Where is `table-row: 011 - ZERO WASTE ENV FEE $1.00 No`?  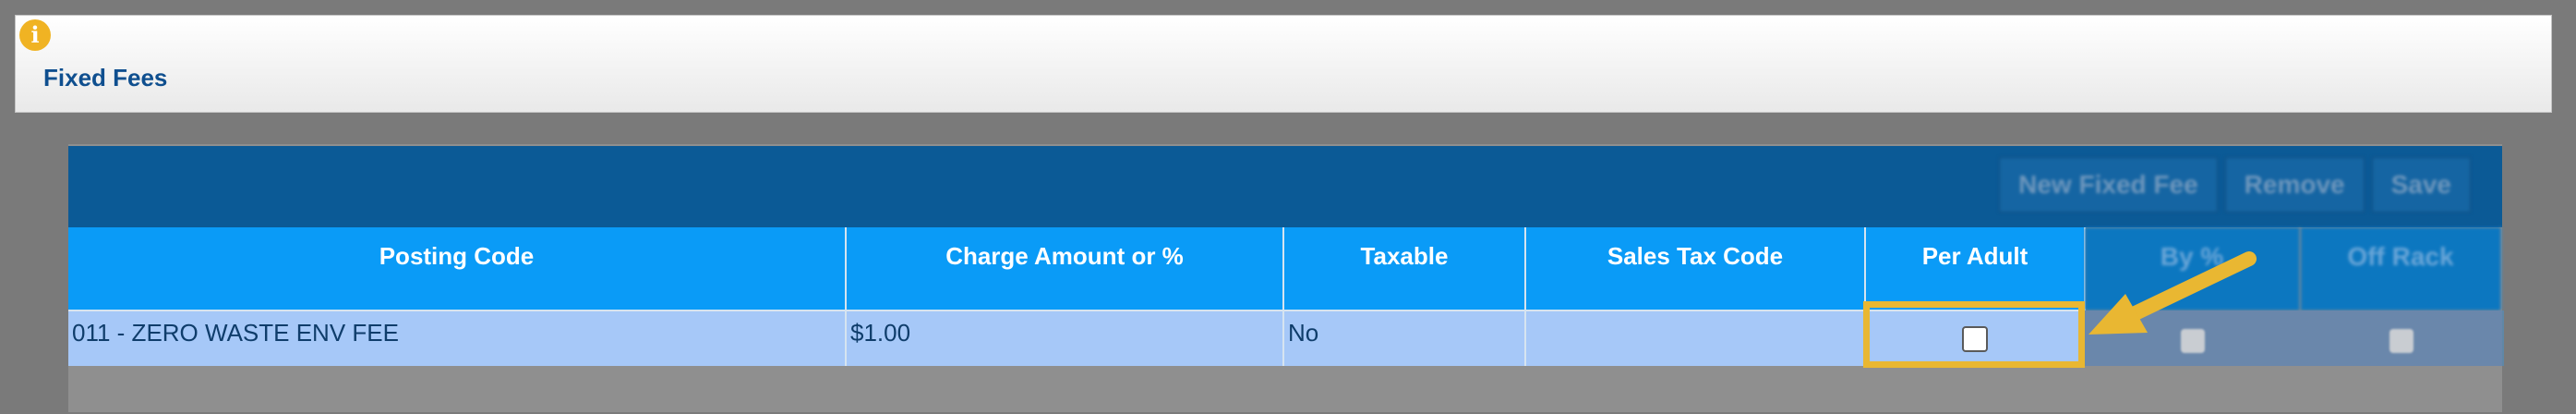 table-row: 011 - ZERO WASTE ENV FEE $1.00 No is located at coordinates (1077, 338).